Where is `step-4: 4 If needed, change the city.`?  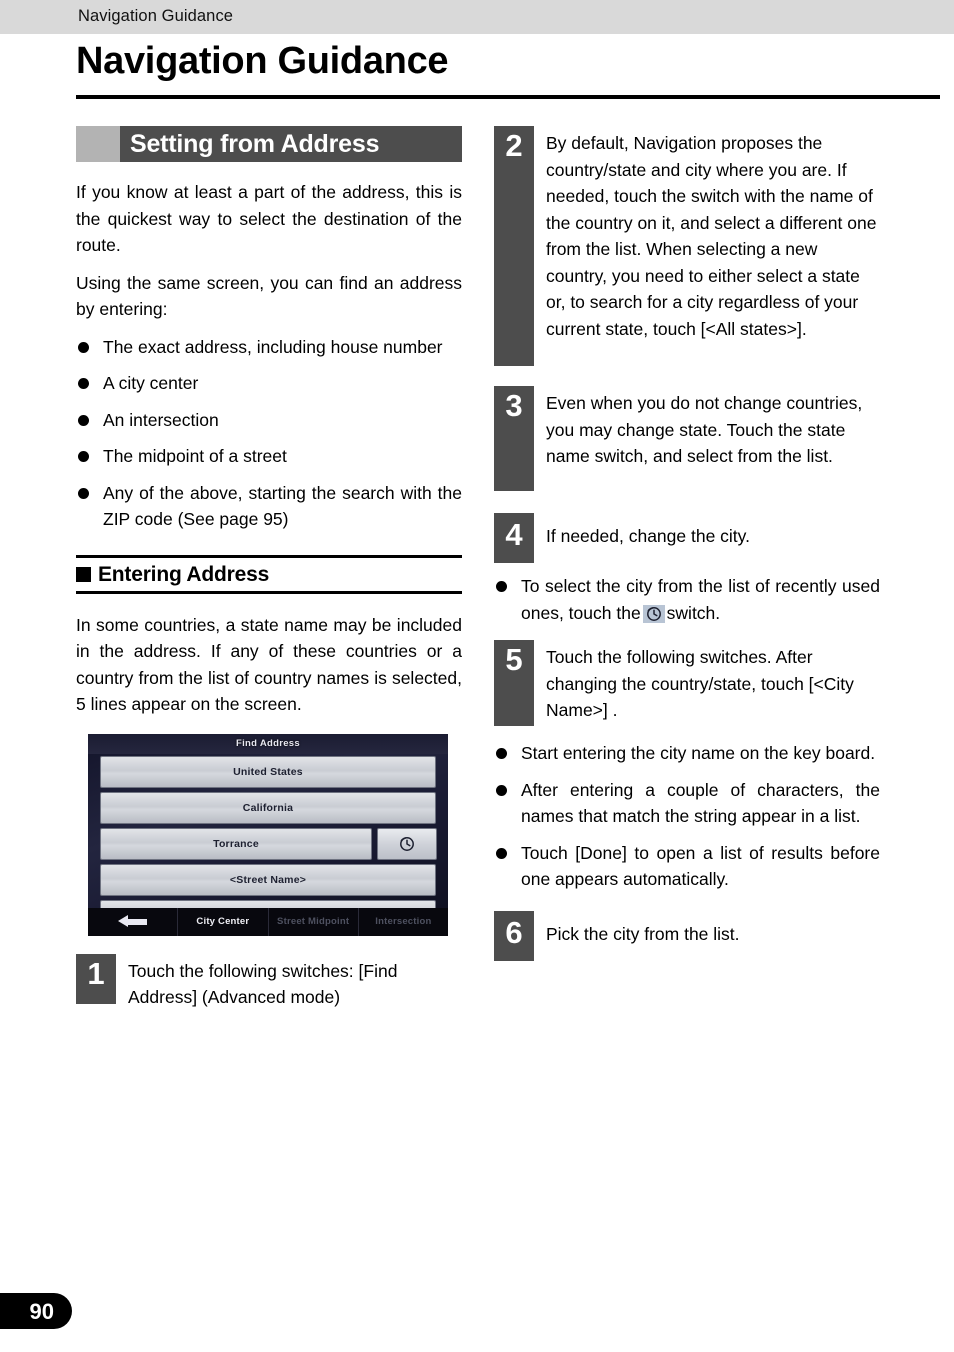 step-4: 4 If needed, change the city. is located at coordinates (687, 538).